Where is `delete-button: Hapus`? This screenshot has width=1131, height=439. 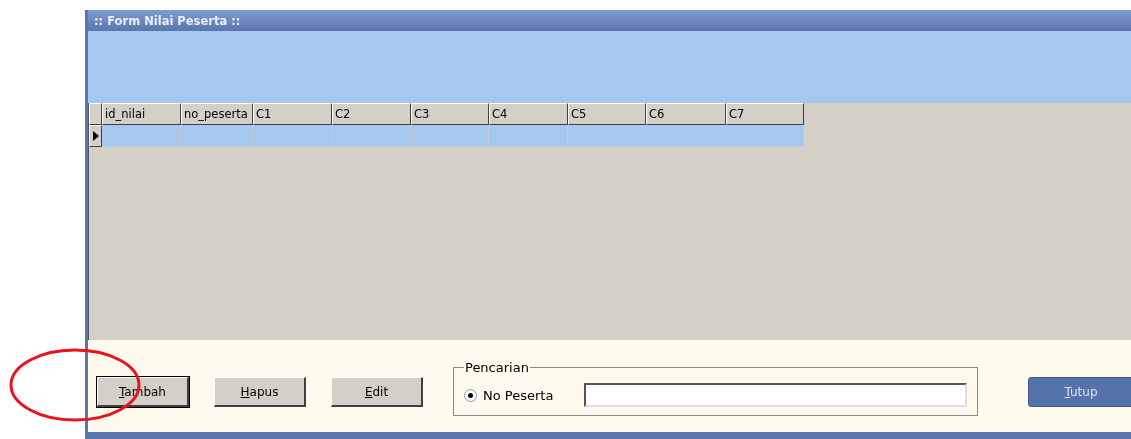 delete-button: Hapus is located at coordinates (260, 392).